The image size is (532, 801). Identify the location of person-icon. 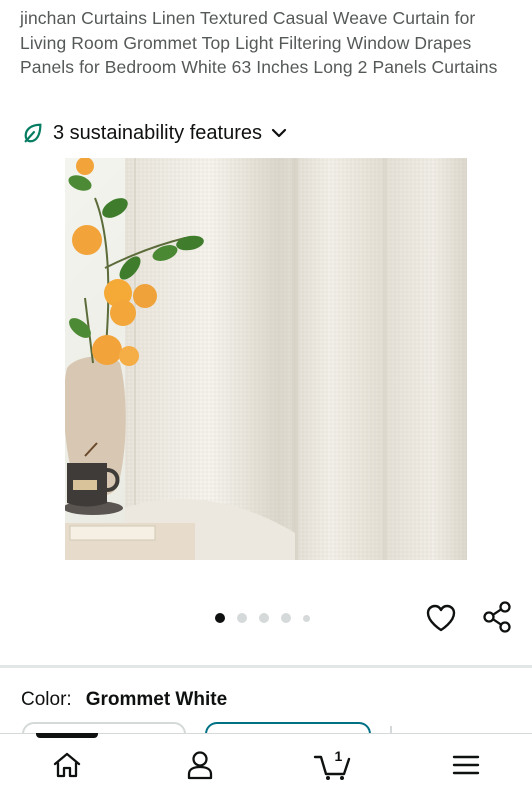
(200, 767).